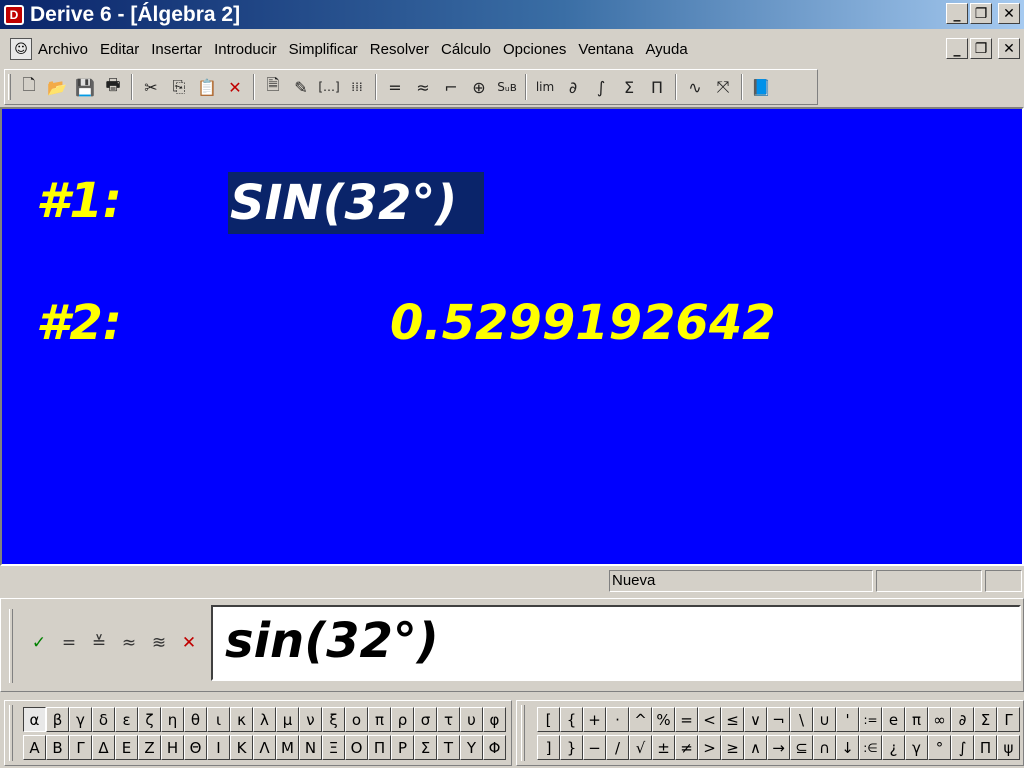  What do you see at coordinates (399, 49) in the screenshot?
I see `menu-resolver: Resolver` at bounding box center [399, 49].